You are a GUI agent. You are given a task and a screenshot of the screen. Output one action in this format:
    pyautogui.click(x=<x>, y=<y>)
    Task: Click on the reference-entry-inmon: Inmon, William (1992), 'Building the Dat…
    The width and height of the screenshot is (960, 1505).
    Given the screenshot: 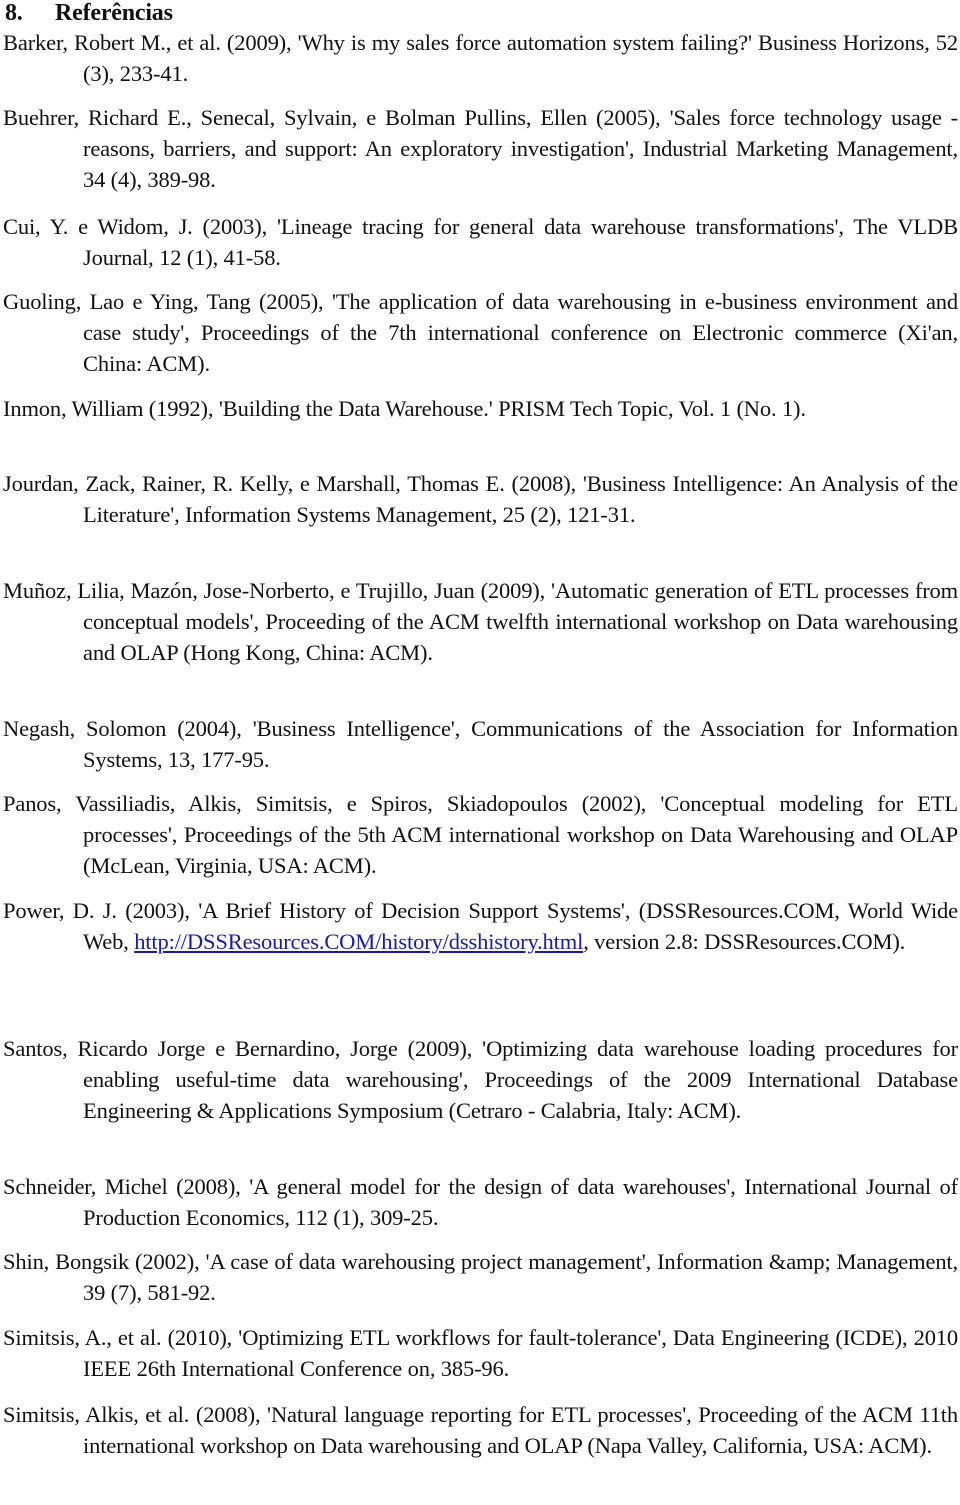 What is the action you would take?
    pyautogui.click(x=404, y=408)
    